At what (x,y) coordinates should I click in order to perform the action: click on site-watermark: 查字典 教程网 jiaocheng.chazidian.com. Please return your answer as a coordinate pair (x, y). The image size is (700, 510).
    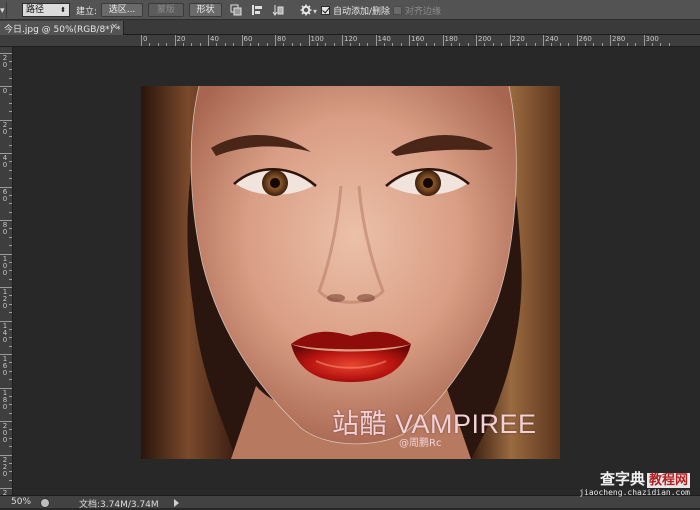
    Looking at the image, I should click on (634, 485).